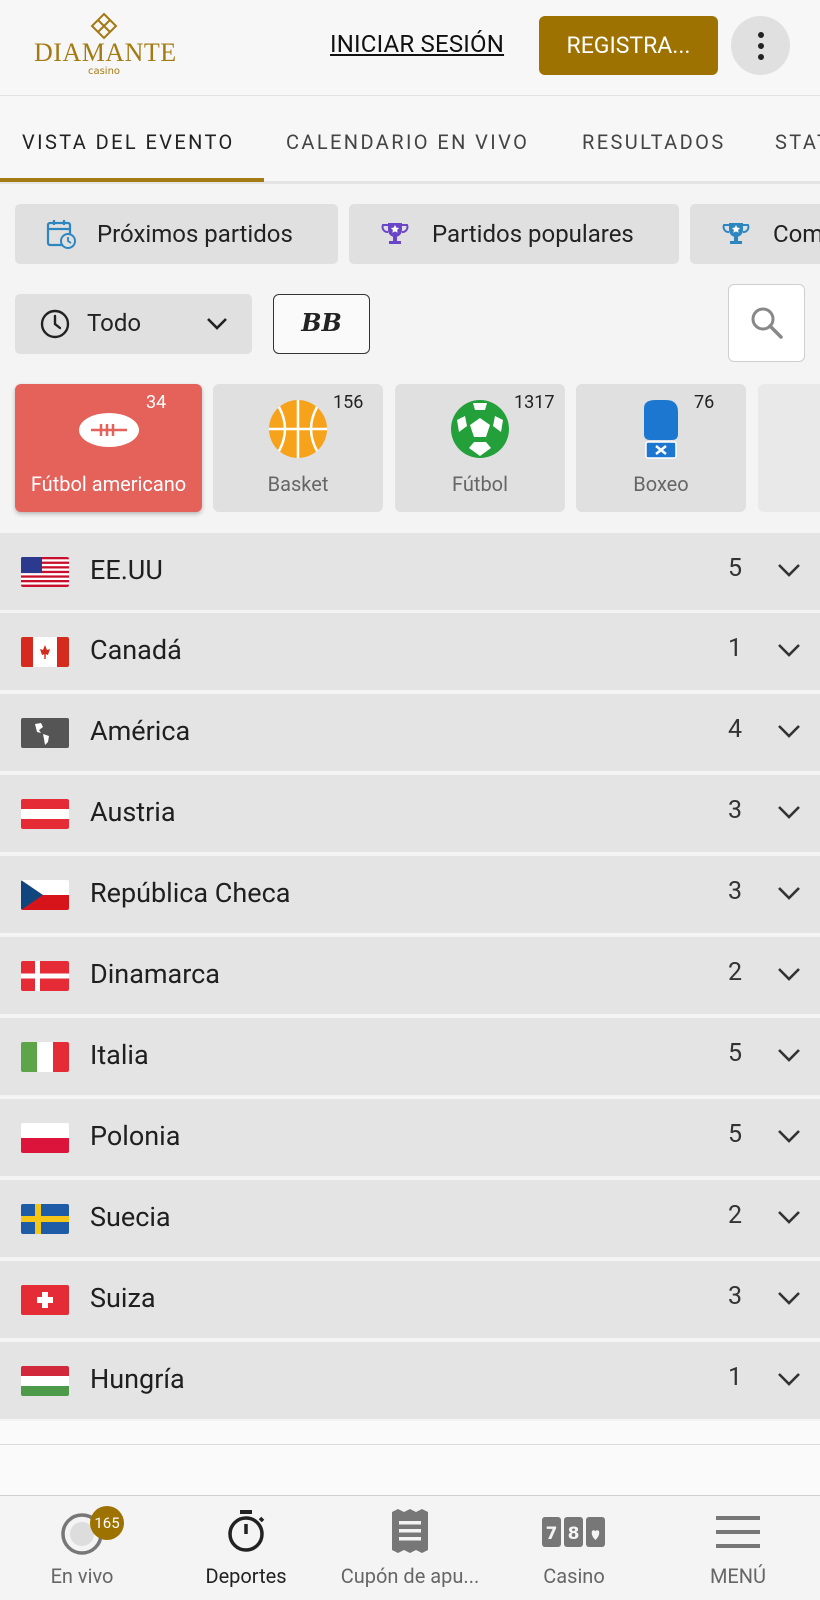 The height and width of the screenshot is (1600, 820). Describe the element at coordinates (552, 1534) in the screenshot. I see `svg-text: 7` at that location.